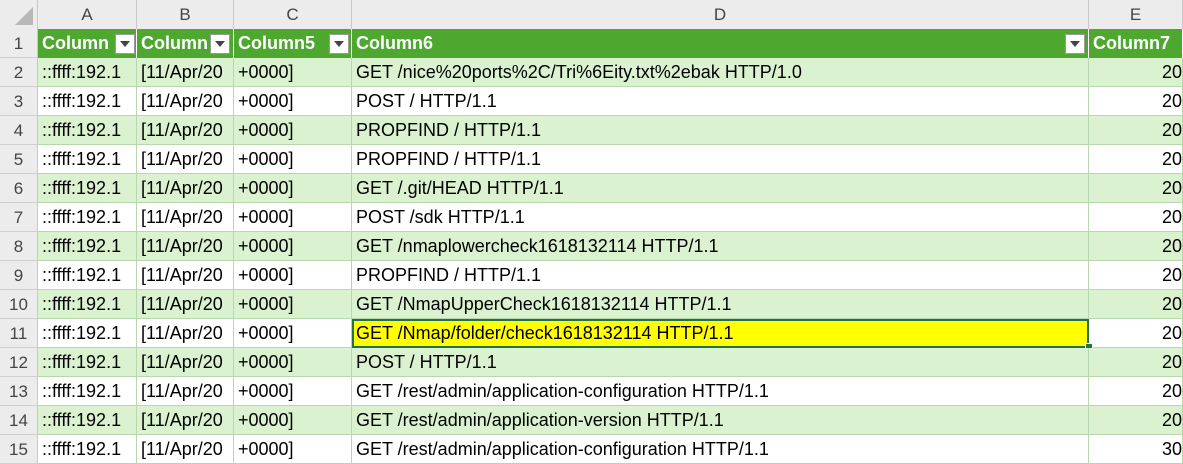  Describe the element at coordinates (1136, 43) in the screenshot. I see `header-cell-column7: Column7` at that location.